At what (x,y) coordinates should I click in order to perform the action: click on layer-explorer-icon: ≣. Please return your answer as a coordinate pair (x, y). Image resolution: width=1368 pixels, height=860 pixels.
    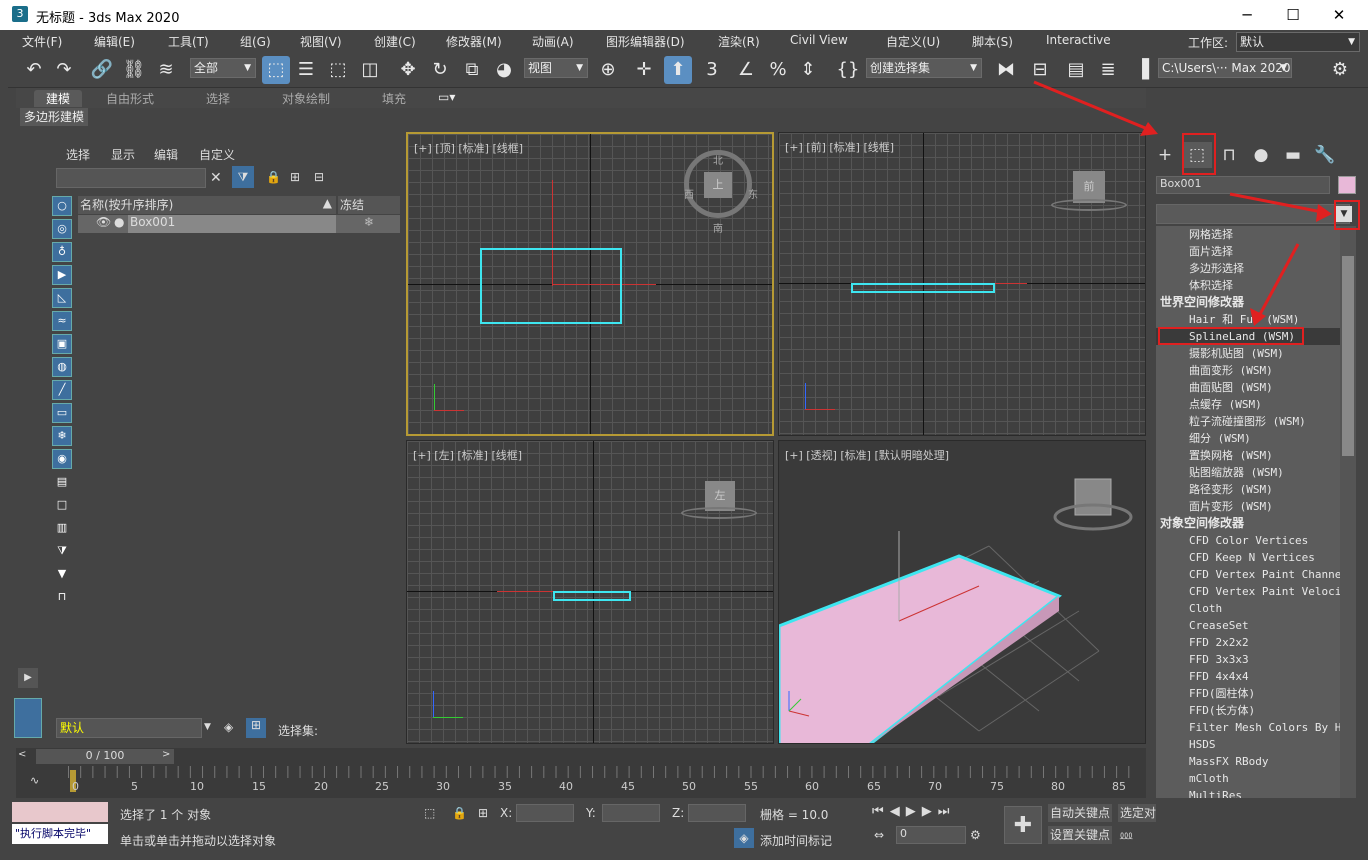
    Looking at the image, I should click on (1108, 70).